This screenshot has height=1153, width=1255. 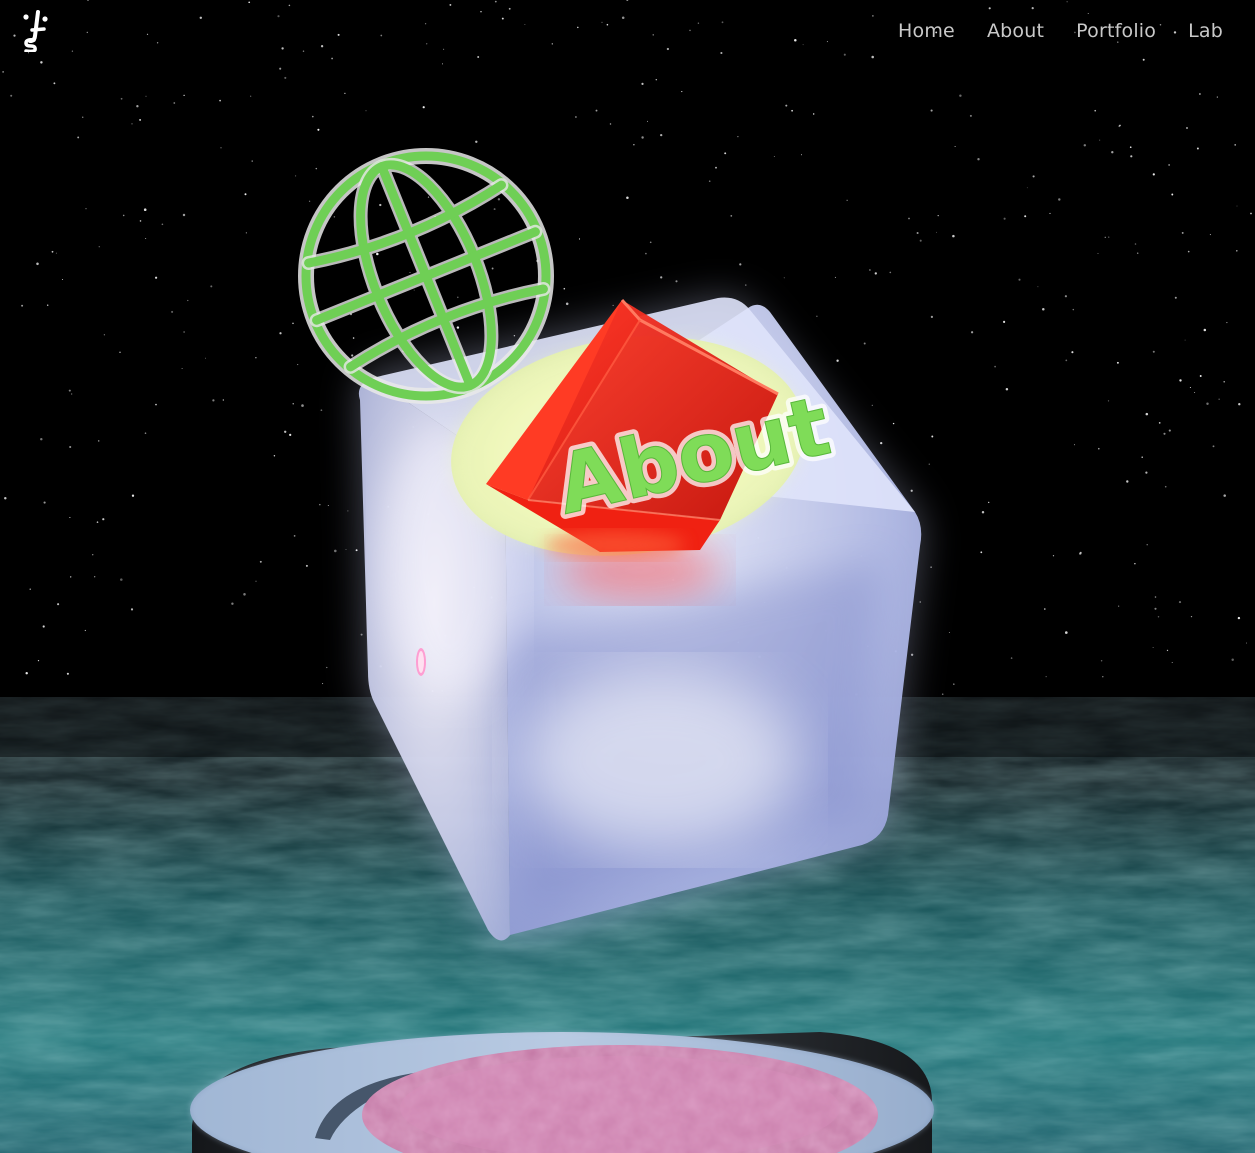 What do you see at coordinates (1116, 31) in the screenshot?
I see `nav-link-portfolio: Portfolio` at bounding box center [1116, 31].